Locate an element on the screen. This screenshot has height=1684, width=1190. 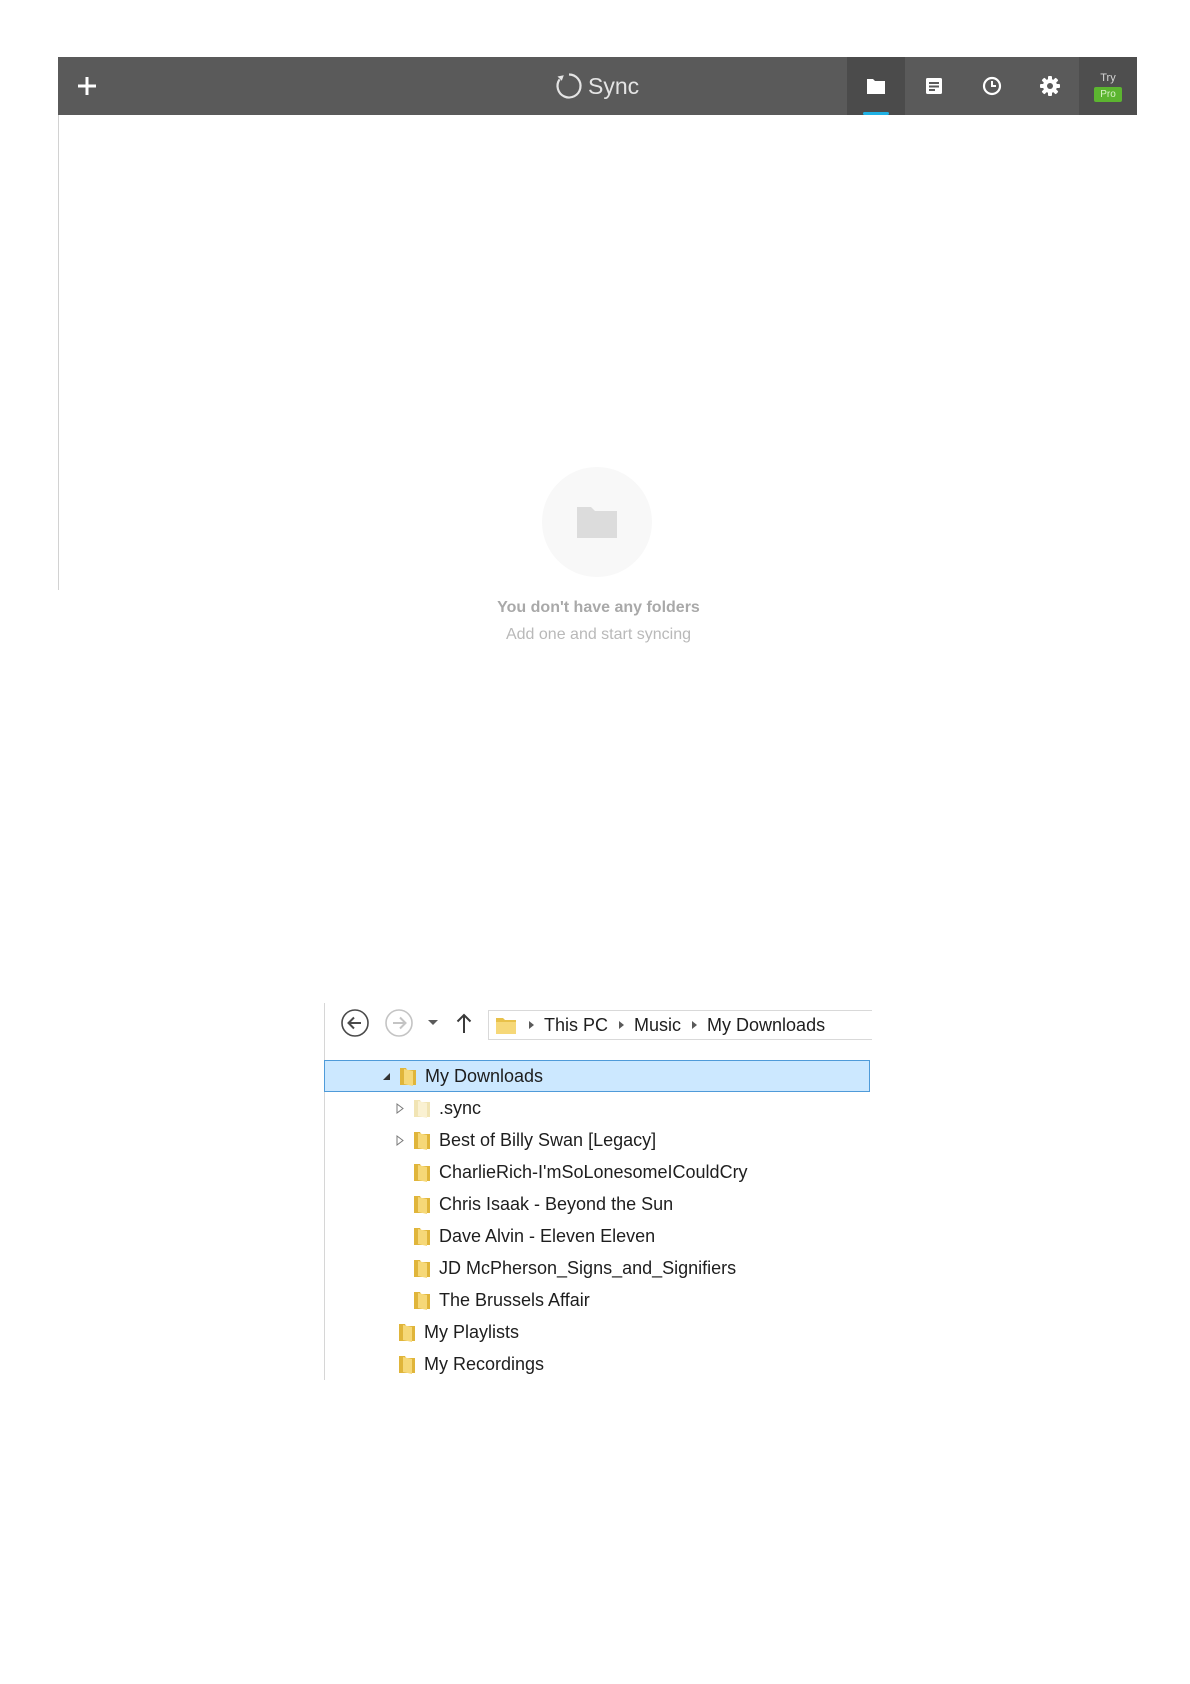
up-arrow-icon is located at coordinates (464, 1023).